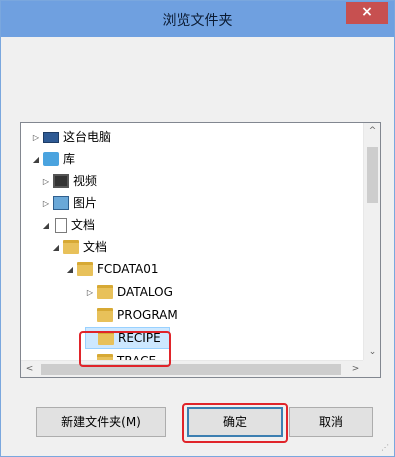 Image resolution: width=395 pixels, height=457 pixels. What do you see at coordinates (61, 225) in the screenshot?
I see `documents-icon` at bounding box center [61, 225].